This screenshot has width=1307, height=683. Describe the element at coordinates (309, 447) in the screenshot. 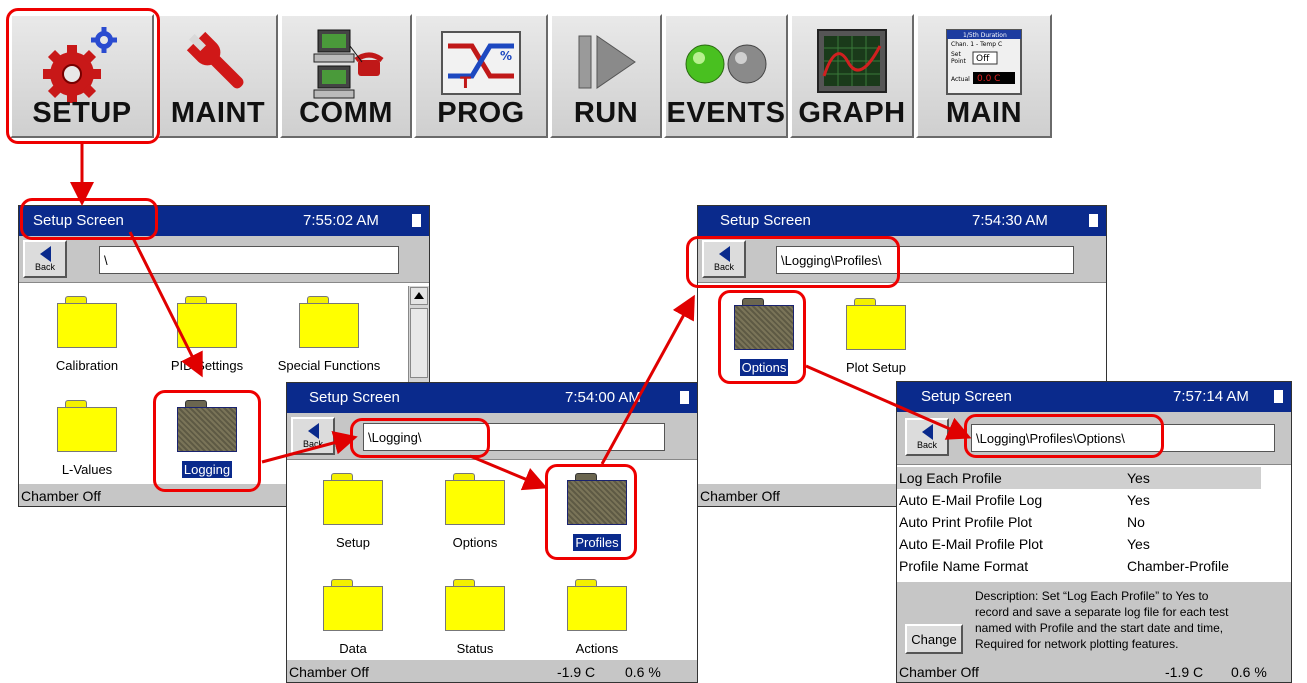

I see `arrow-logging-to-path` at that location.